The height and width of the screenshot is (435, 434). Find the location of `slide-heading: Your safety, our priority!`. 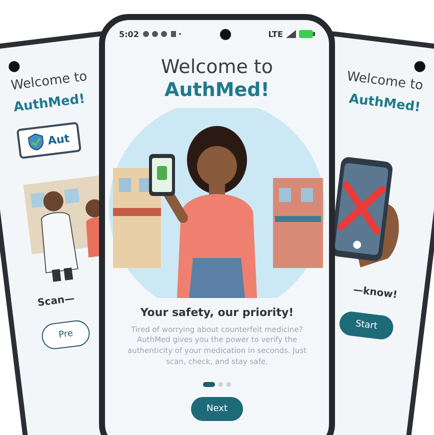

slide-heading: Your safety, our priority! is located at coordinates (217, 312).